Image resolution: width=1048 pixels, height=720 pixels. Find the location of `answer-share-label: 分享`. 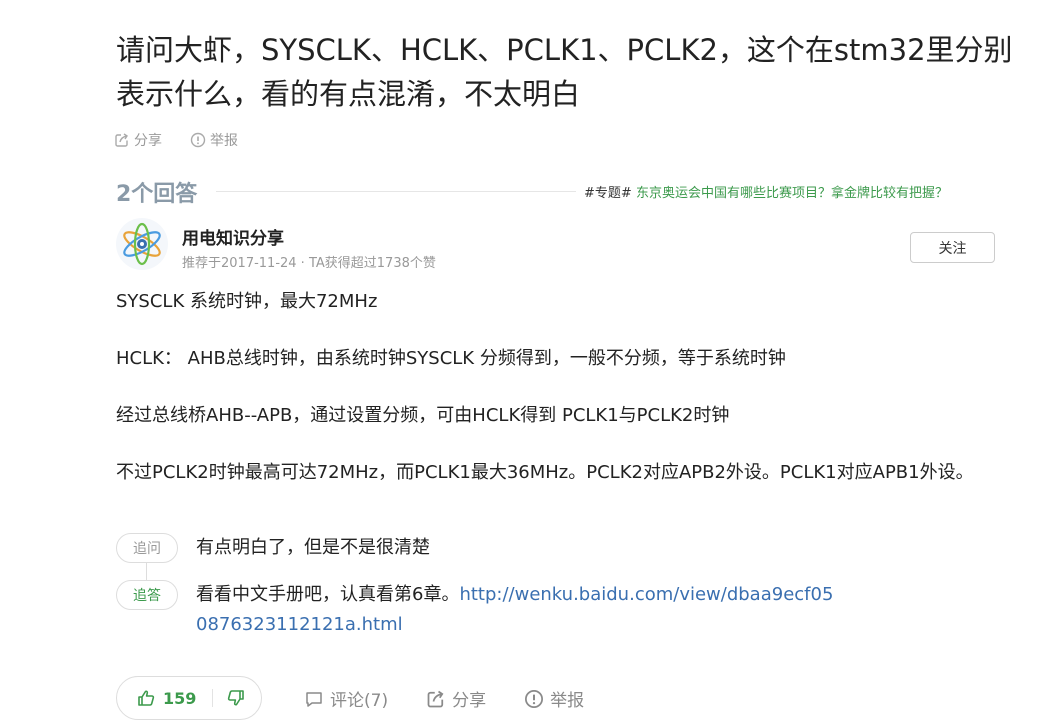

answer-share-label: 分享 is located at coordinates (469, 701).